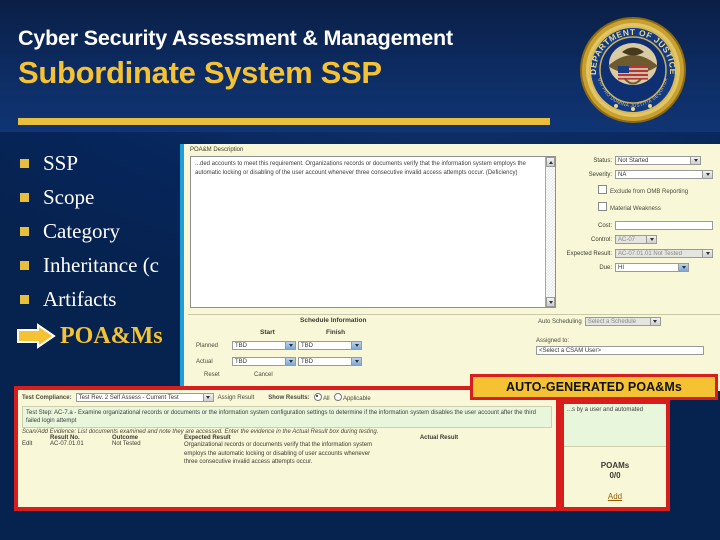 This screenshot has width=720, height=540. I want to click on exclude-omb-checkbox, so click(602, 189).